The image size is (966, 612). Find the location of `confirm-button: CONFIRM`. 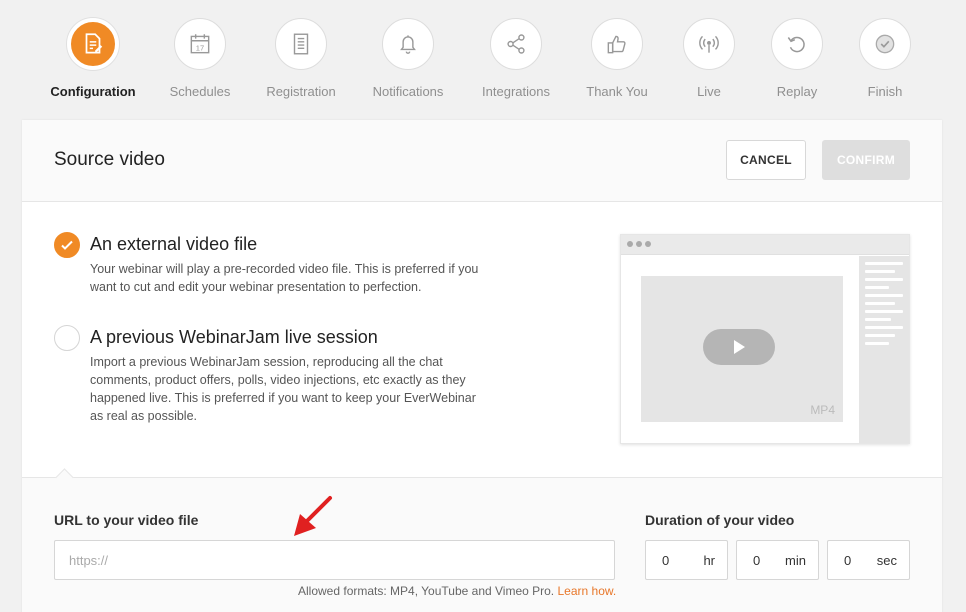

confirm-button: CONFIRM is located at coordinates (866, 160).